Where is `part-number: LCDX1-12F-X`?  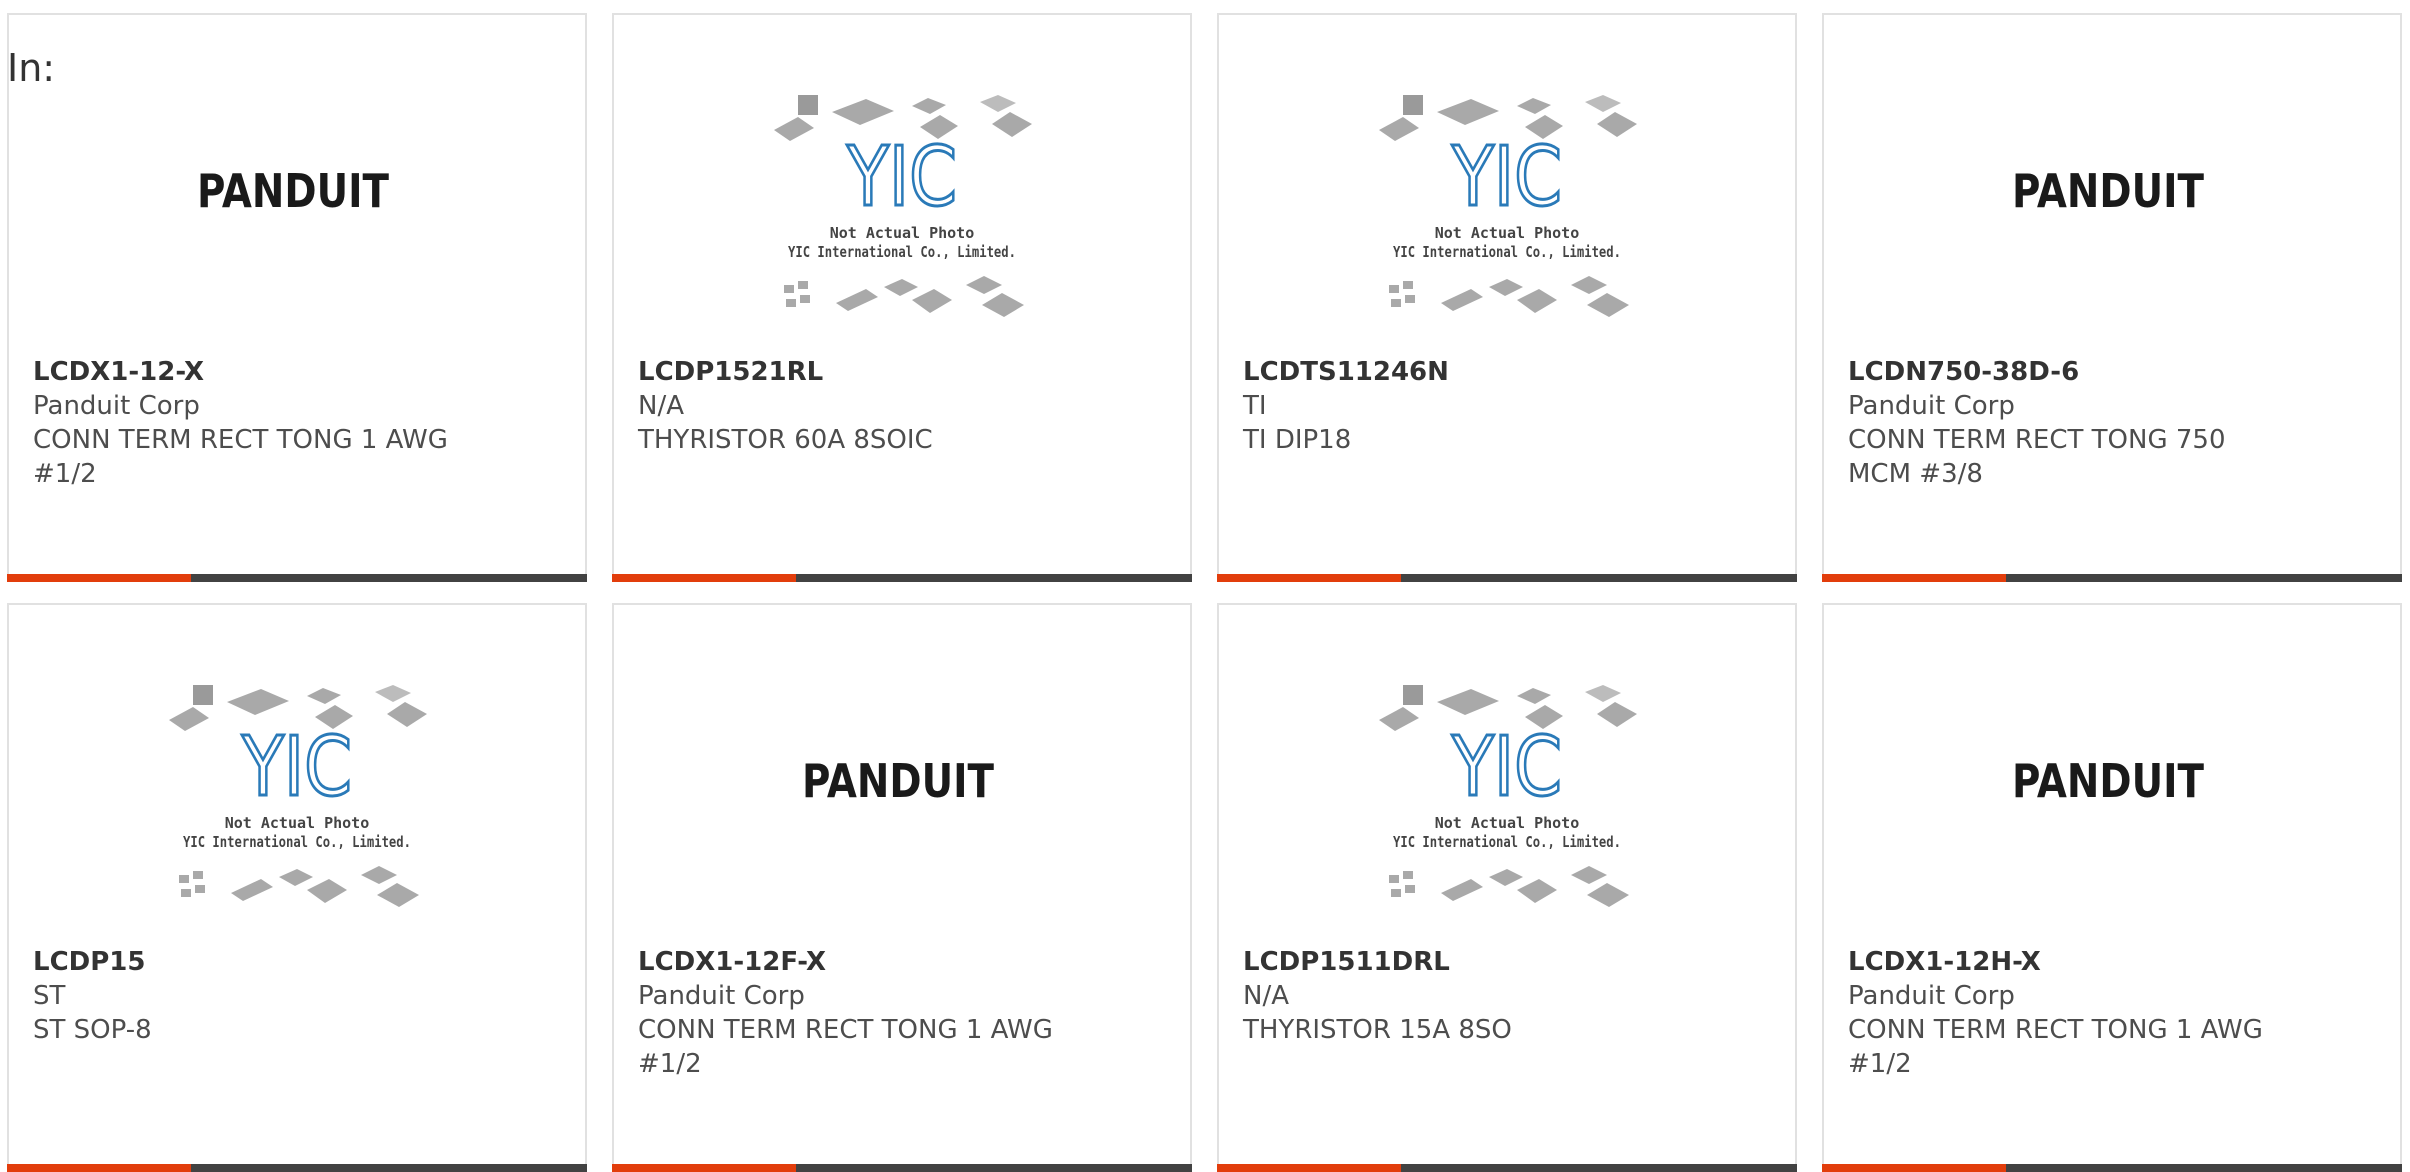
part-number: LCDX1-12F-X is located at coordinates (853, 962).